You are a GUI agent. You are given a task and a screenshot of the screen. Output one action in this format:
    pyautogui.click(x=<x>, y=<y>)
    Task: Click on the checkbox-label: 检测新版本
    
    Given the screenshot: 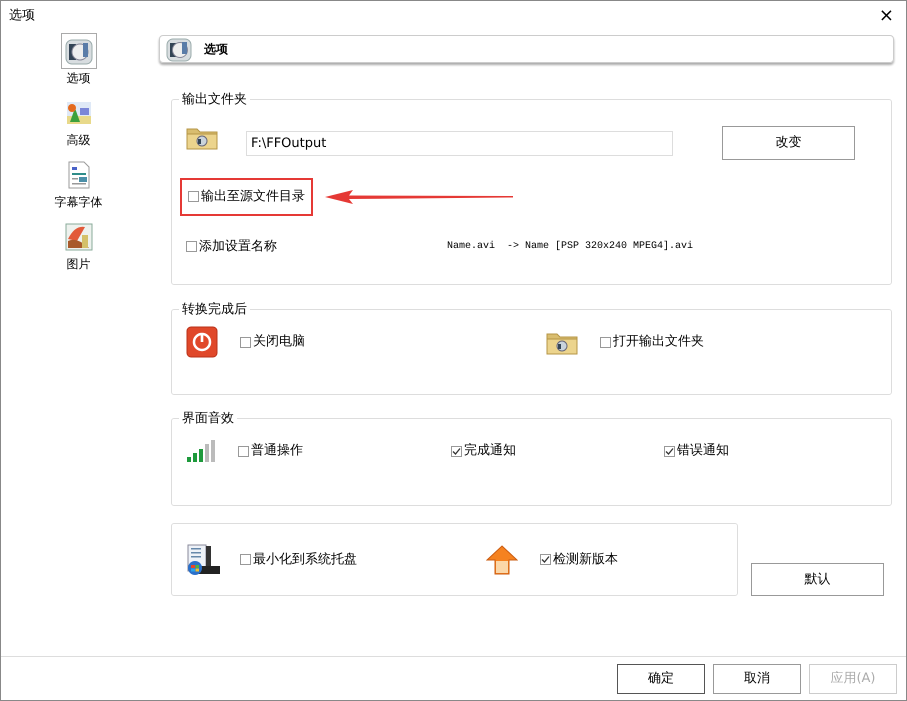 What is the action you would take?
    pyautogui.click(x=585, y=560)
    